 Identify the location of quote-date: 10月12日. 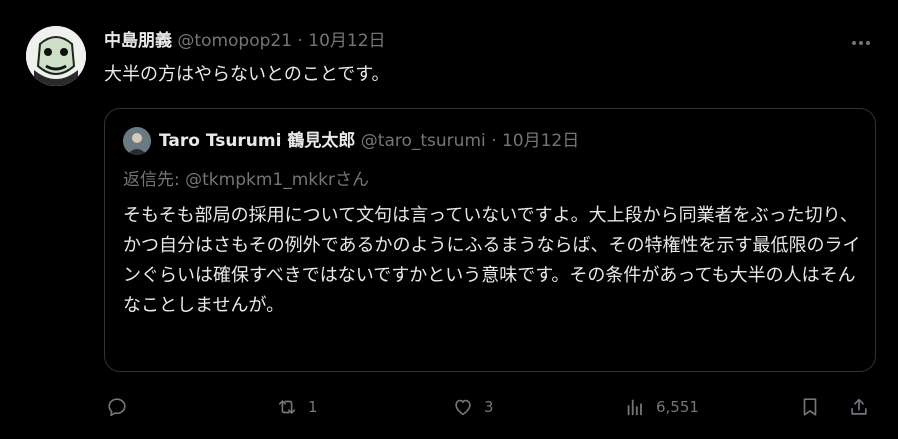
(540, 141).